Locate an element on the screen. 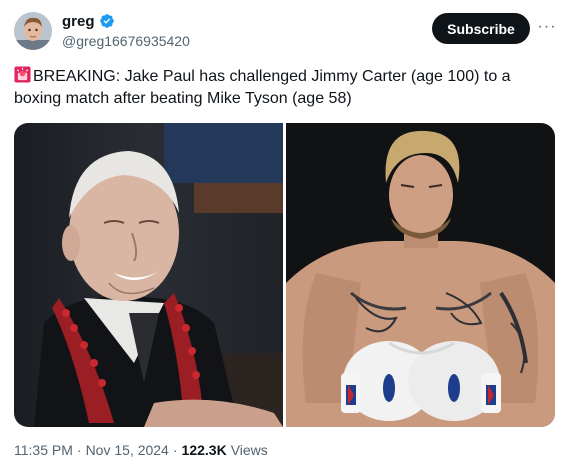 This screenshot has height=466, width=568. avatar-photo-icon is located at coordinates (33, 31).